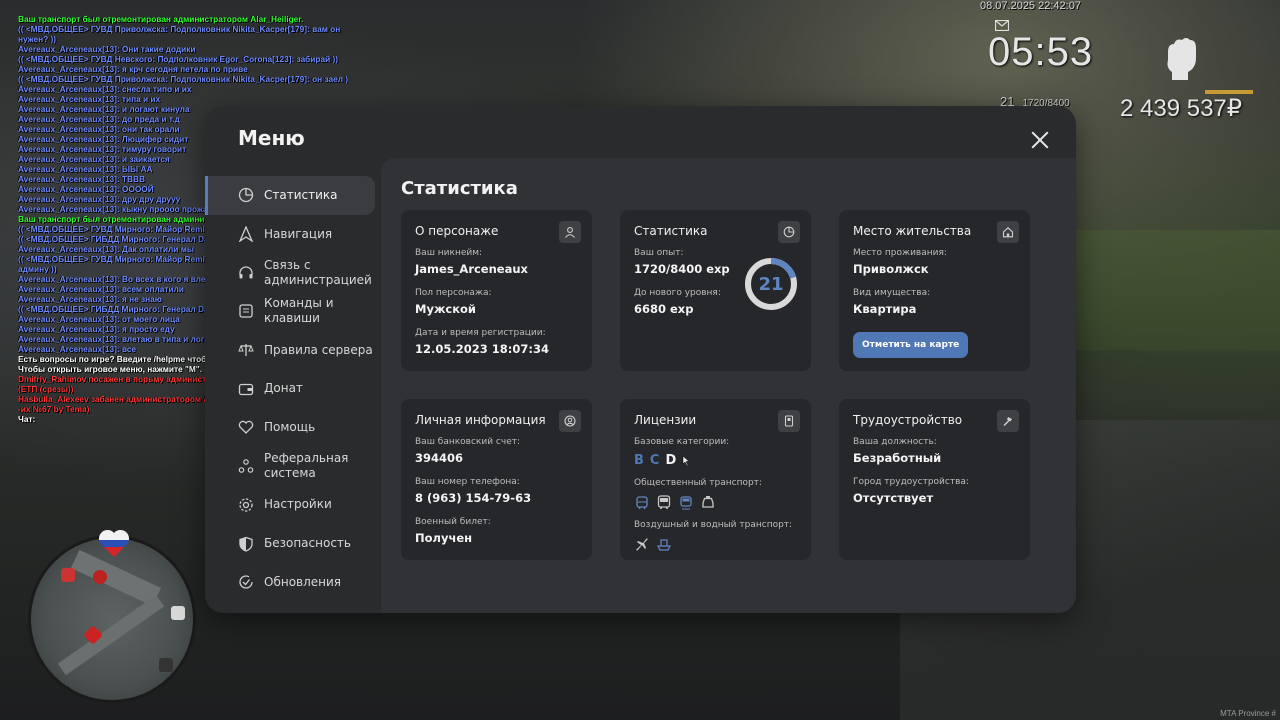  Describe the element at coordinates (715, 460) in the screenshot. I see `license-categories: B C D` at that location.